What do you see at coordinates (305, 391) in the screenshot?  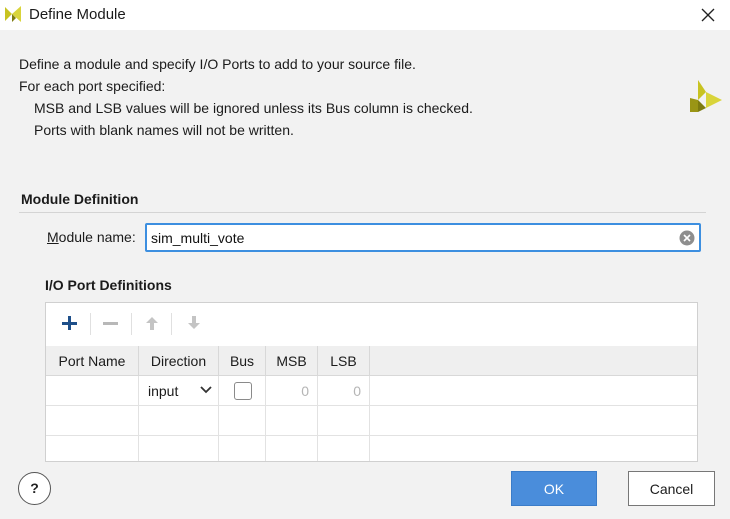 I see `msb-value: 0` at bounding box center [305, 391].